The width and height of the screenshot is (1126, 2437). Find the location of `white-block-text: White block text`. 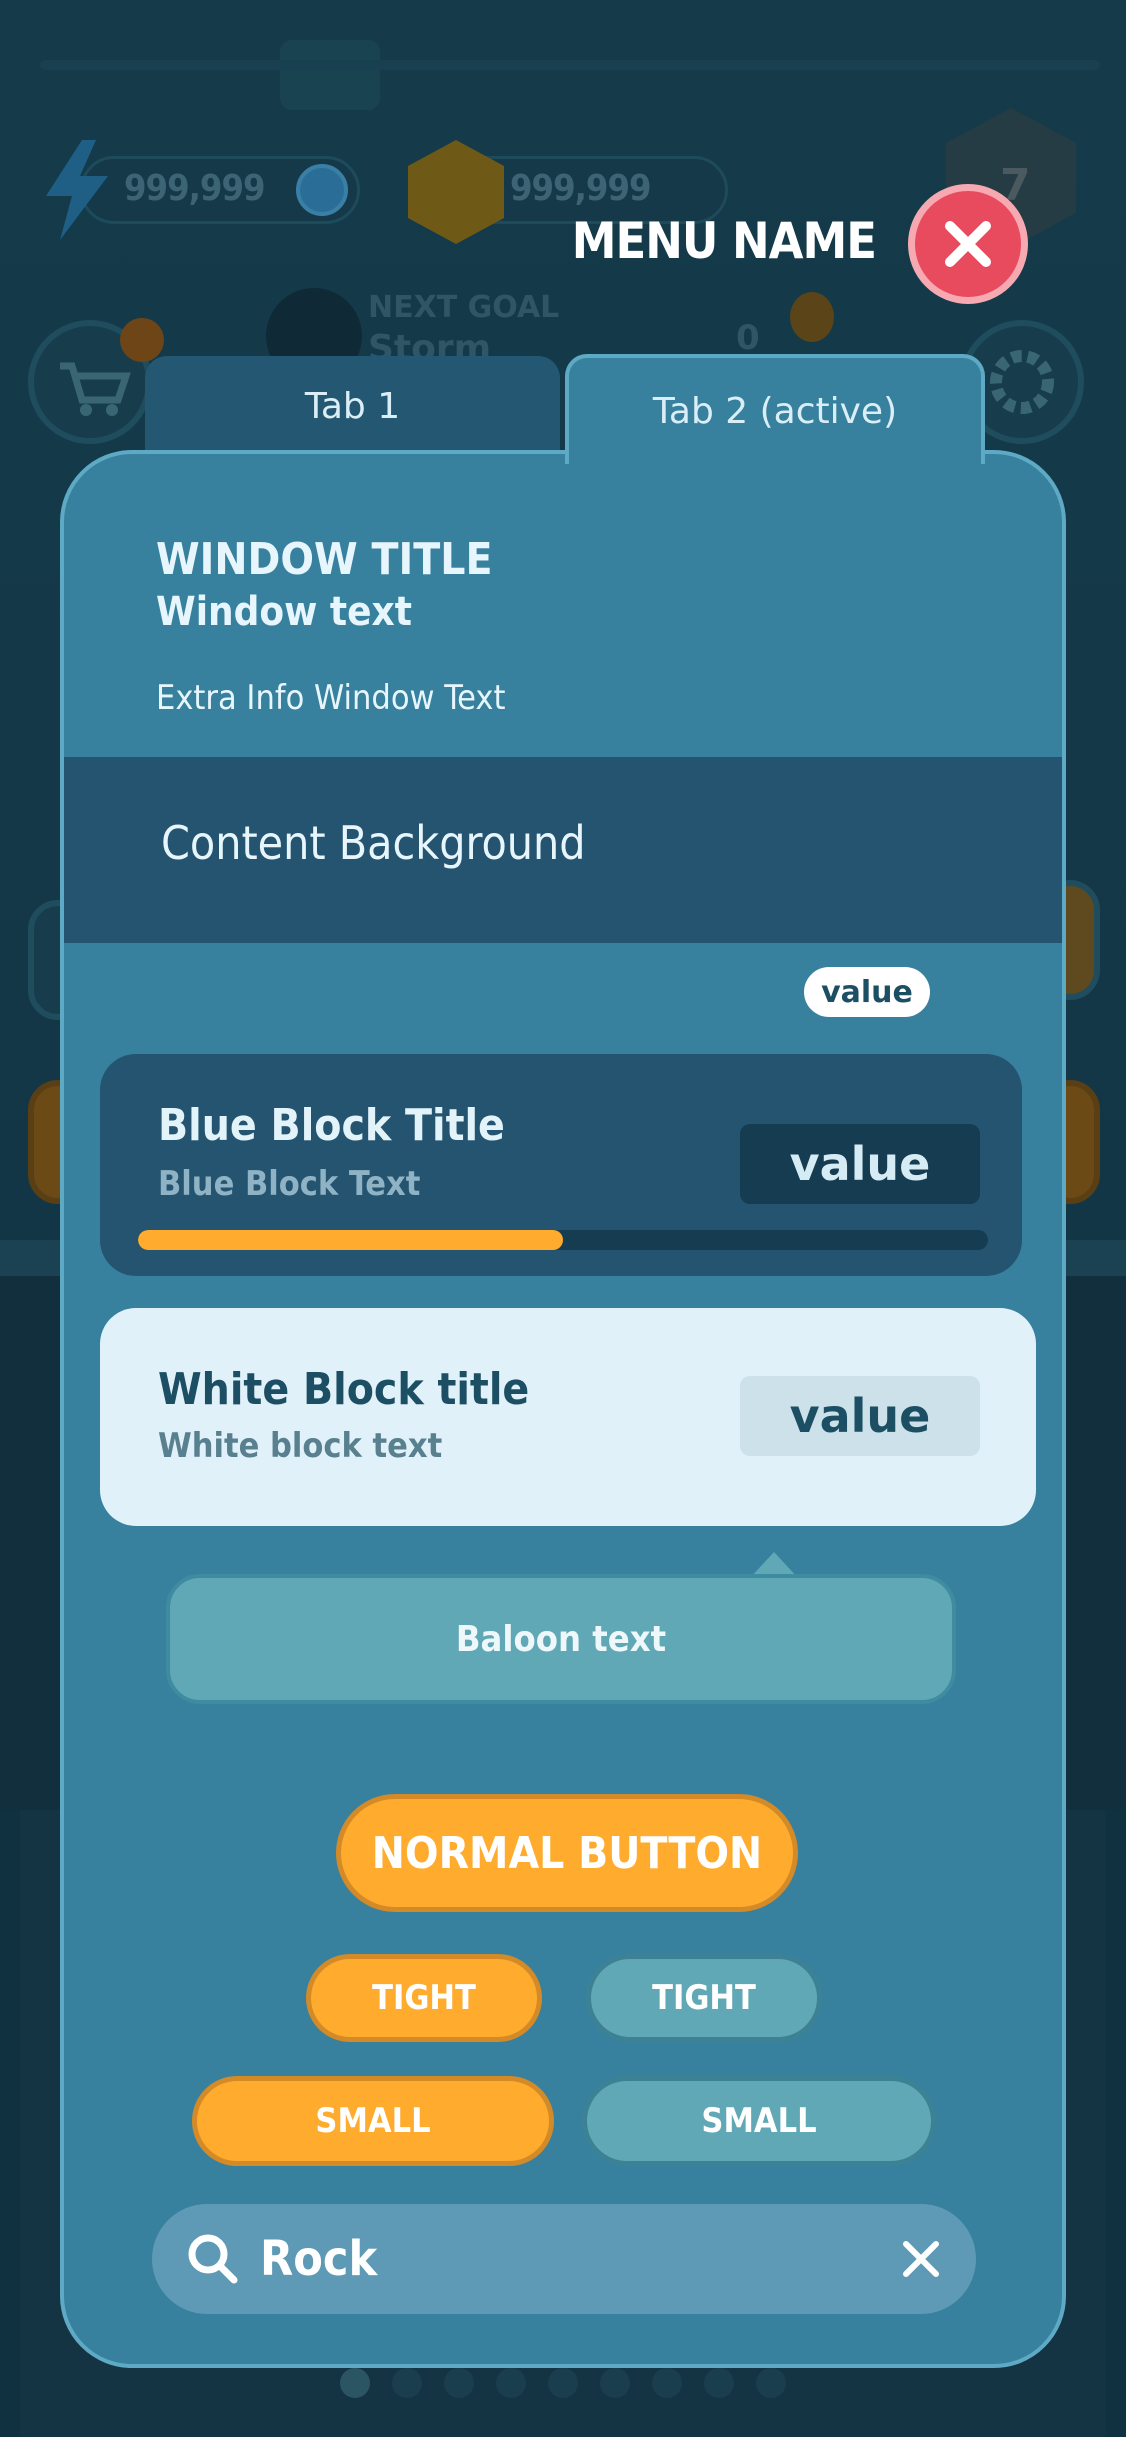

white-block-text: White block text is located at coordinates (300, 1446).